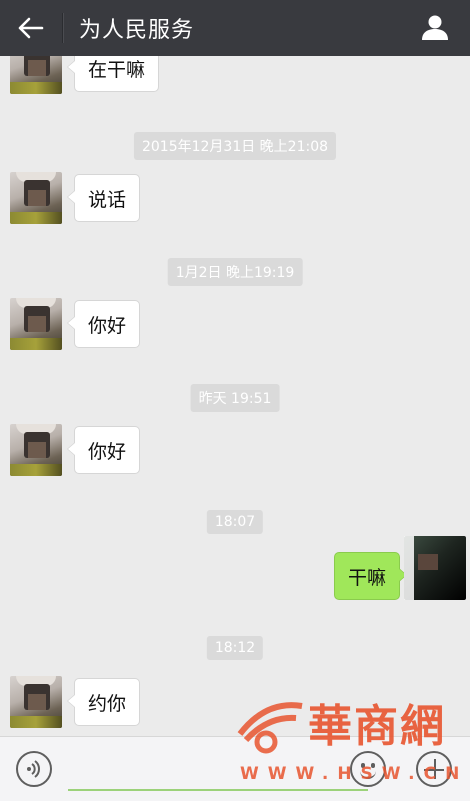  I want to click on back-arrow-icon, so click(31, 28).